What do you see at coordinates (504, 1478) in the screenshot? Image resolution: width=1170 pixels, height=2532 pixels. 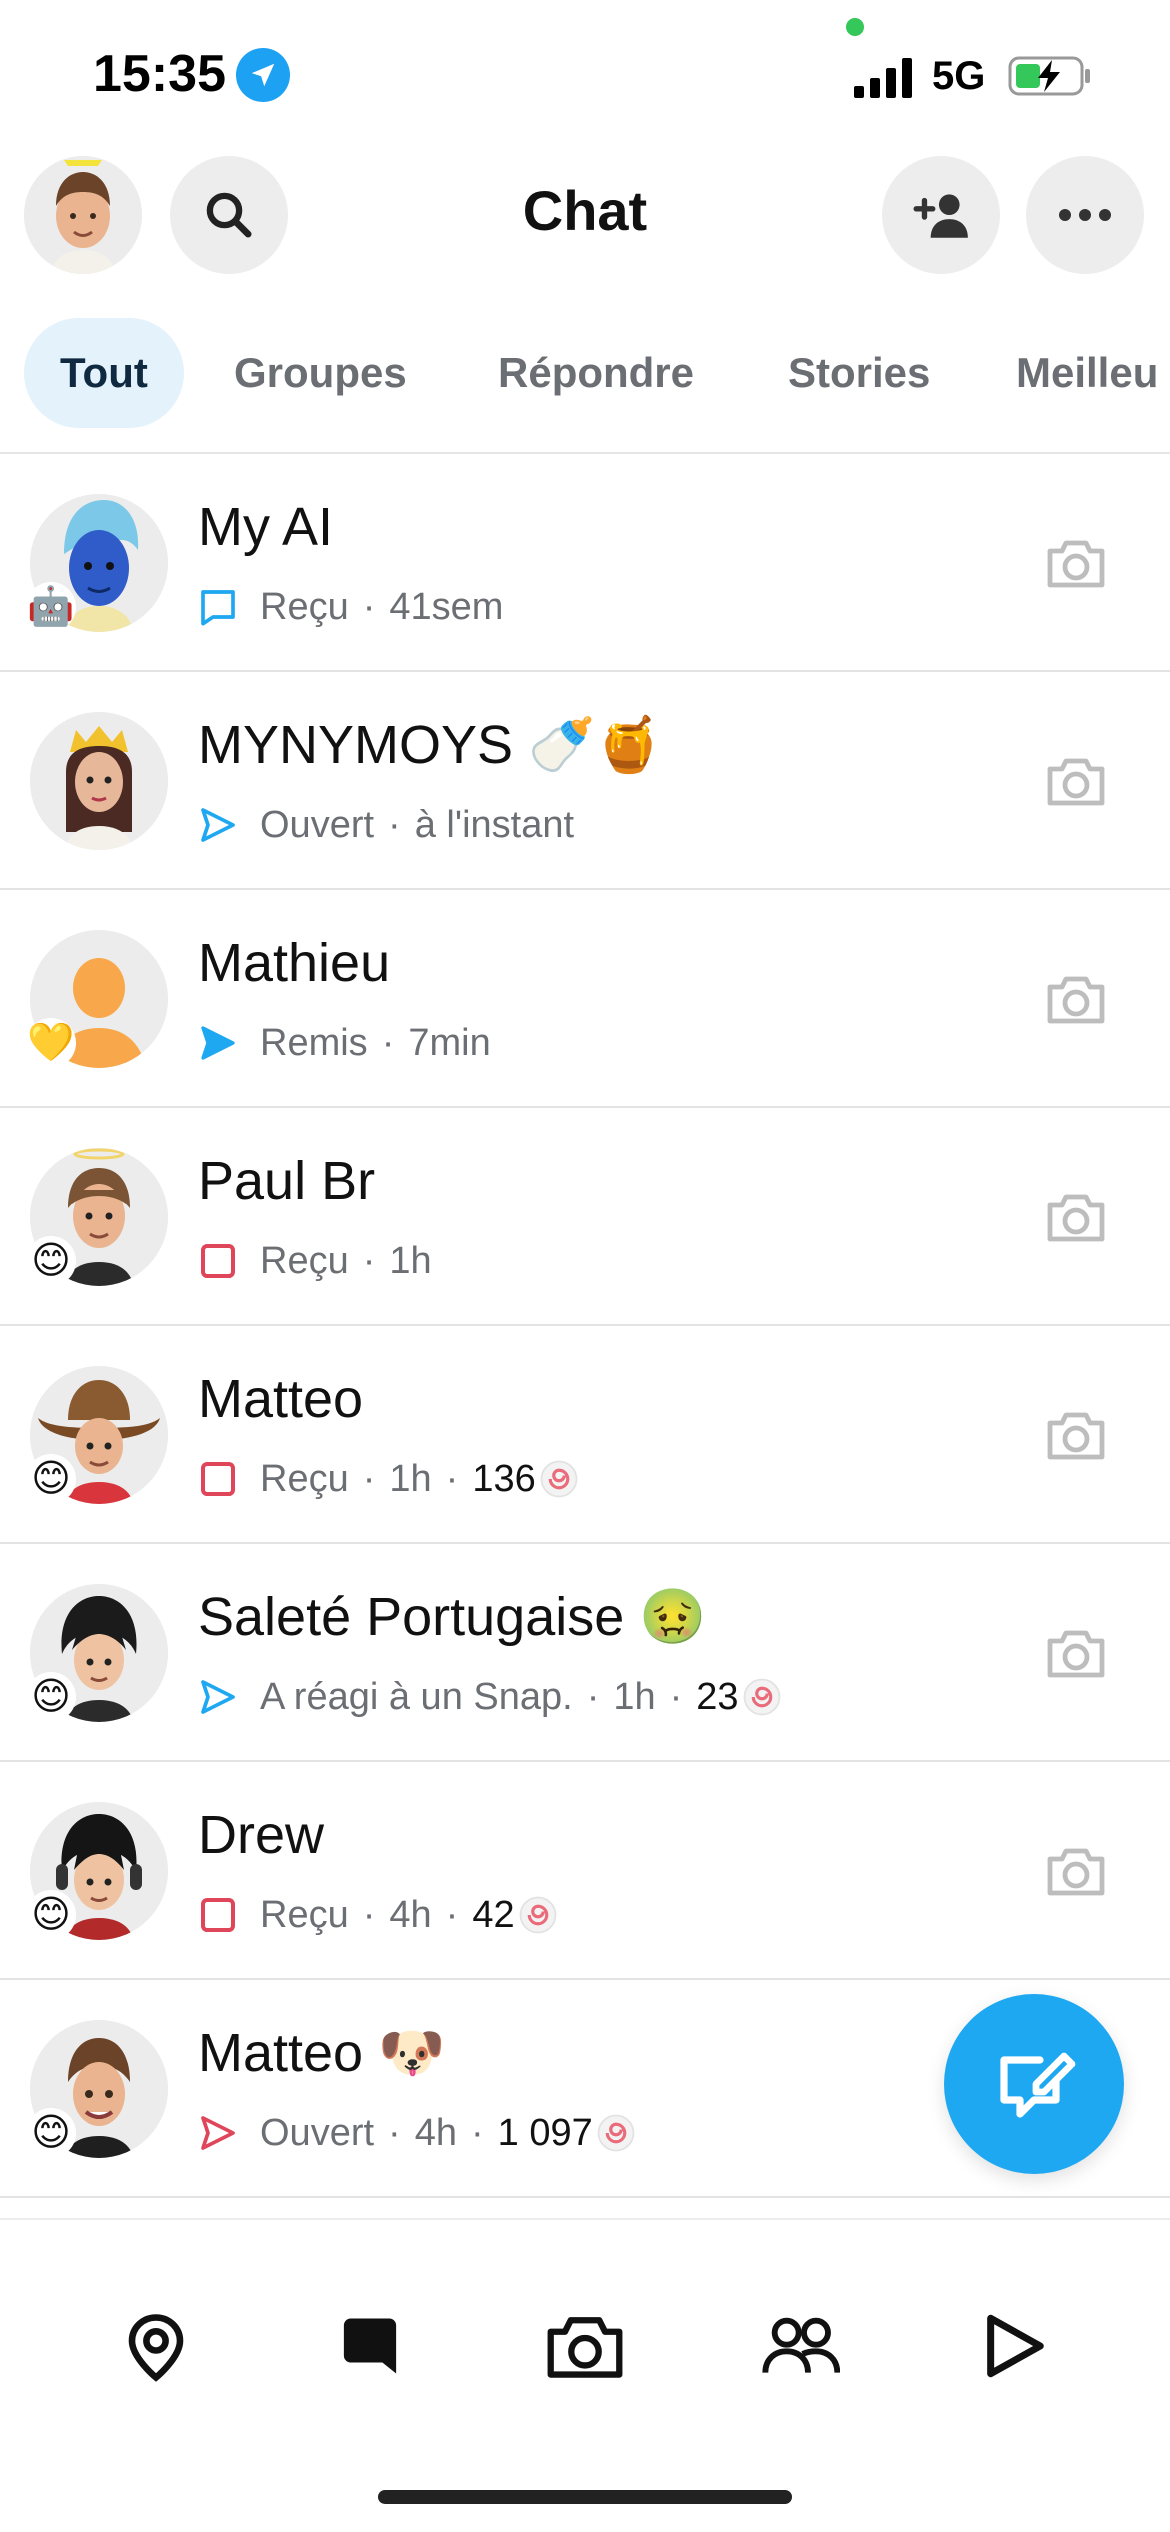 I see `streak-count: 136` at bounding box center [504, 1478].